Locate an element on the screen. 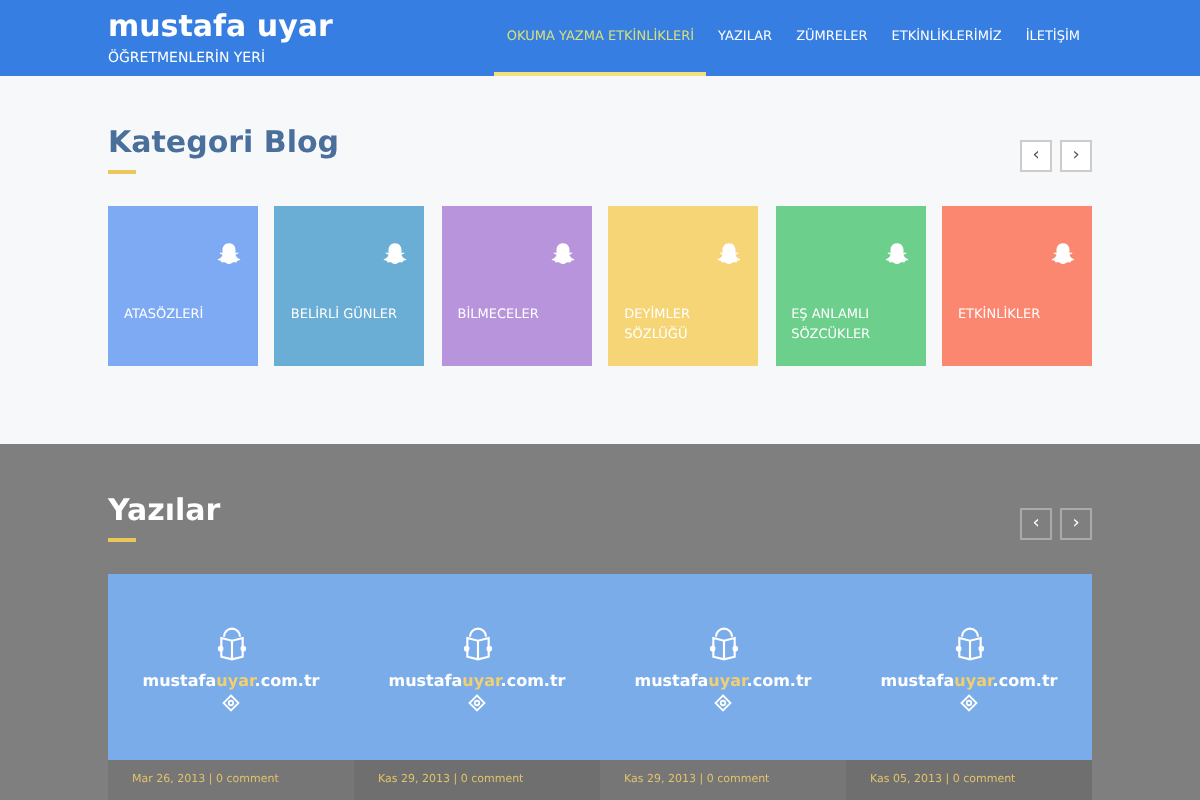 This screenshot has width=1200, height=800. section-title: Kategori Blog is located at coordinates (224, 142).